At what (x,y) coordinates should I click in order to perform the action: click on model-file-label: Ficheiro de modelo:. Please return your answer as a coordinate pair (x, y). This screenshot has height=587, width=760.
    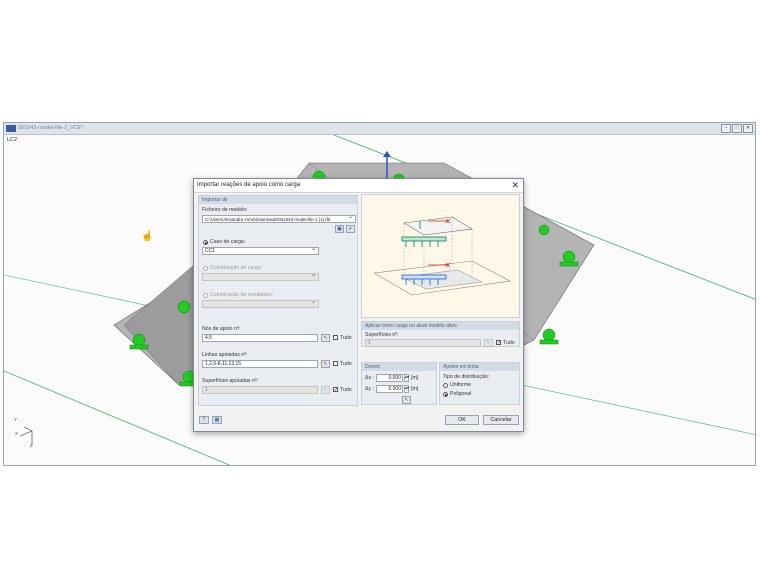
    Looking at the image, I should click on (225, 210).